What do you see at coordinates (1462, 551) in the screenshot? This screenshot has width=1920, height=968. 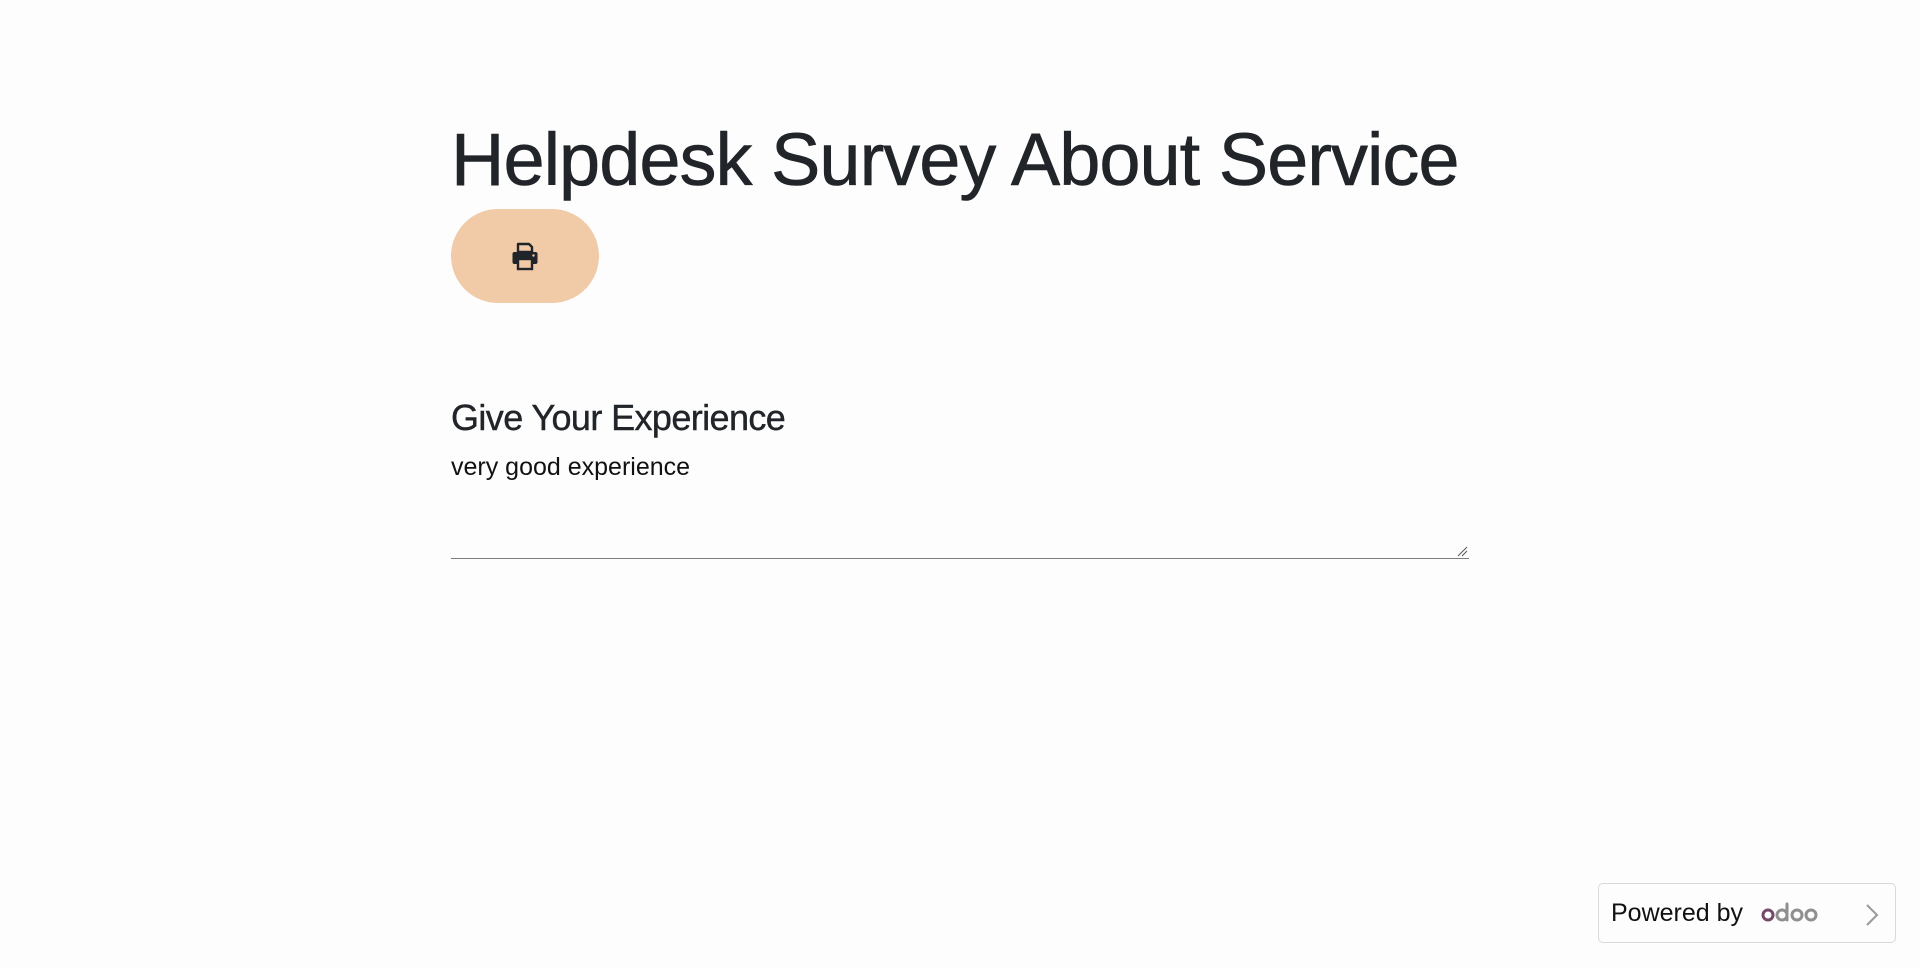 I see `resize-handle-icon` at bounding box center [1462, 551].